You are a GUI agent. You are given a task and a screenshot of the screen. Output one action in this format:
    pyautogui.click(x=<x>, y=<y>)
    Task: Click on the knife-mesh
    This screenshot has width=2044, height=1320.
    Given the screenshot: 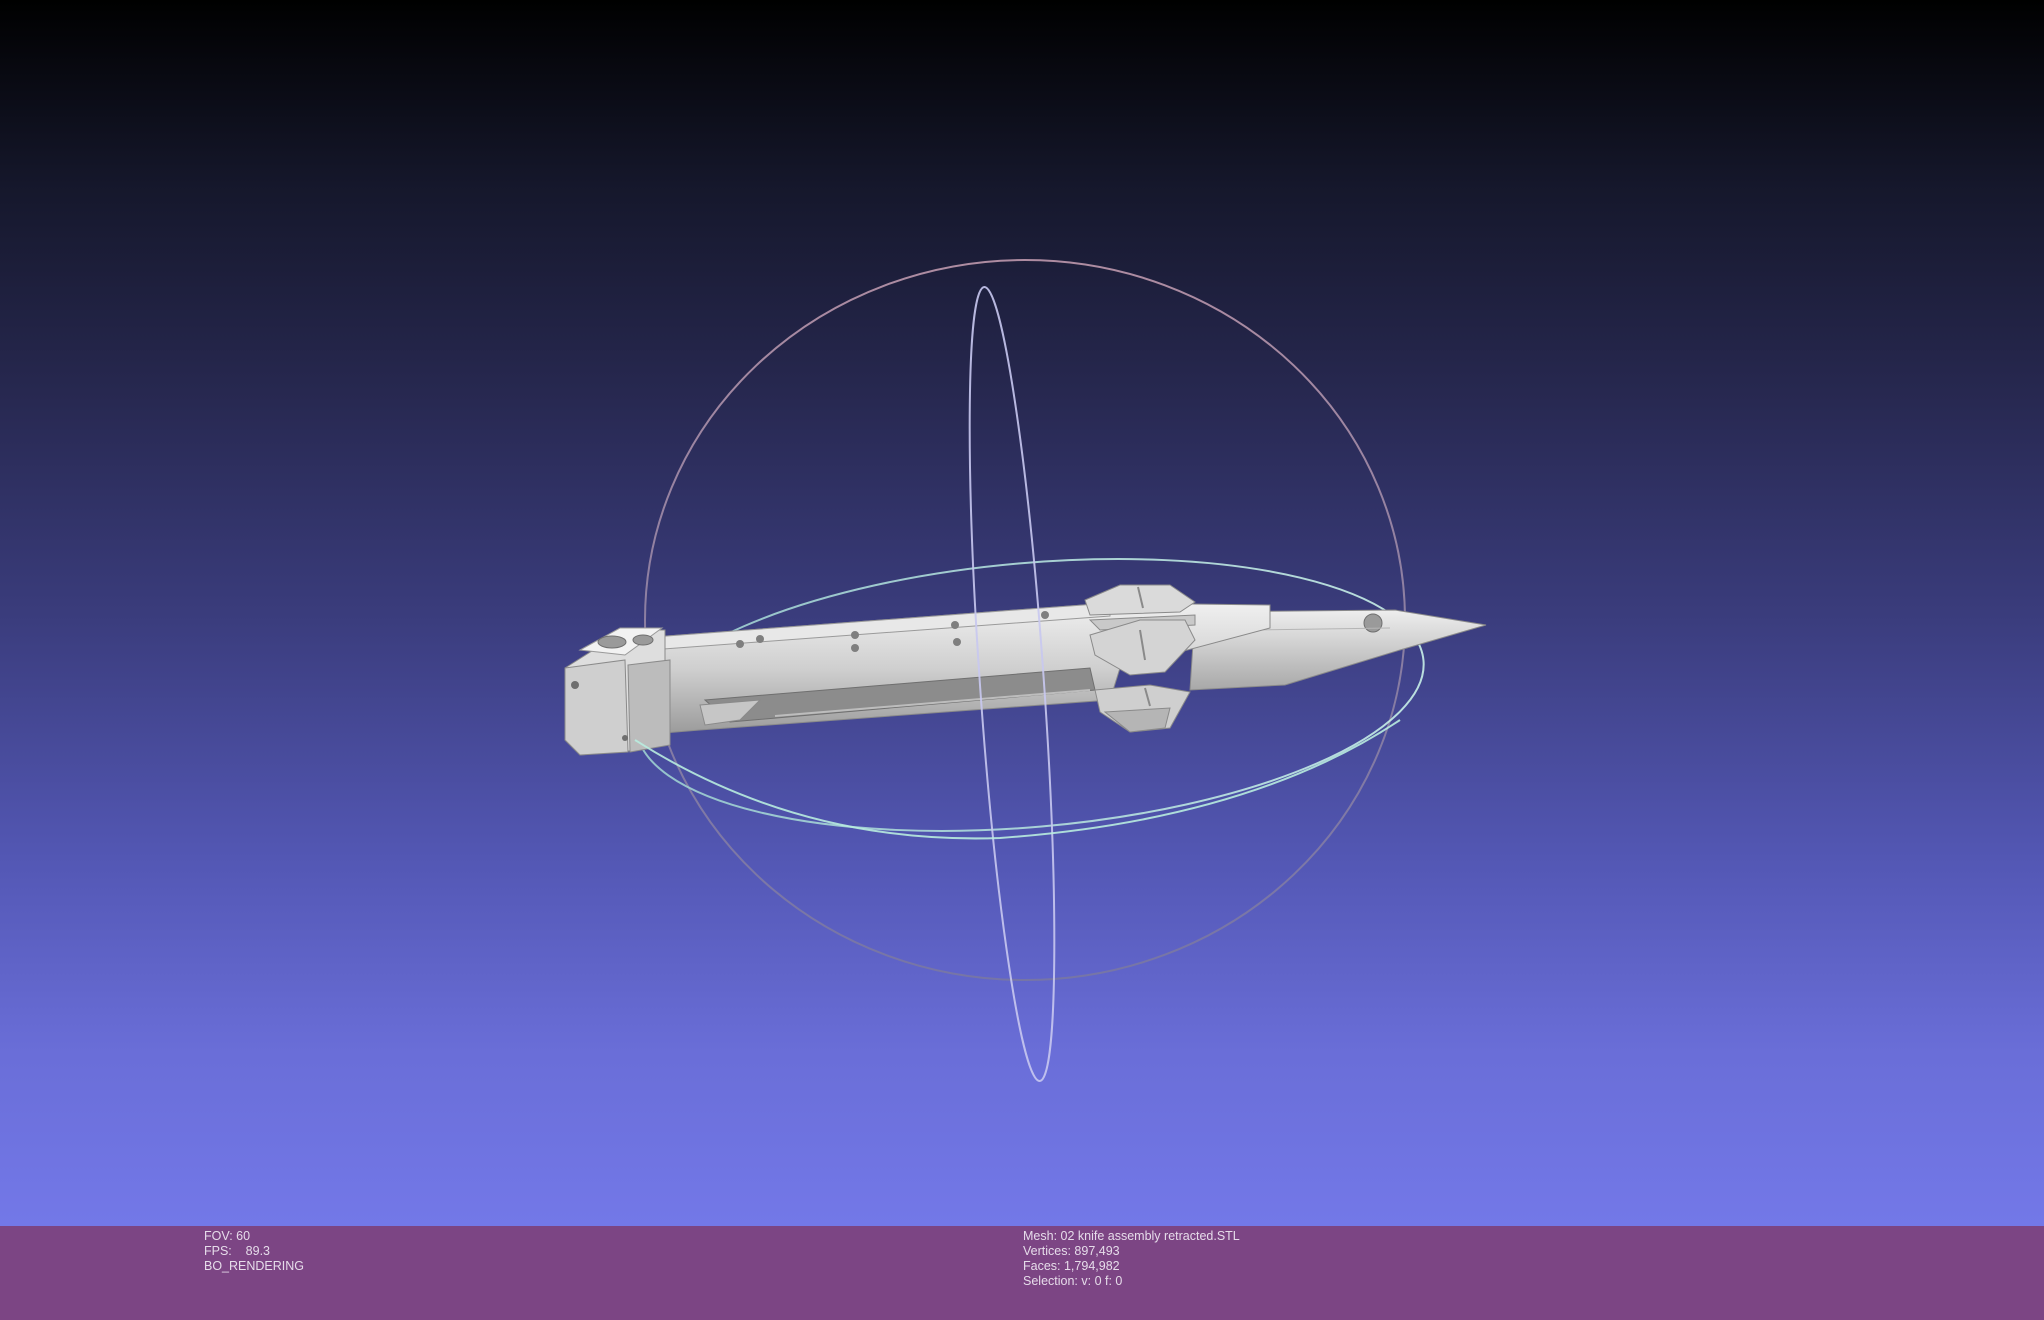 What is the action you would take?
    pyautogui.click(x=1025, y=670)
    